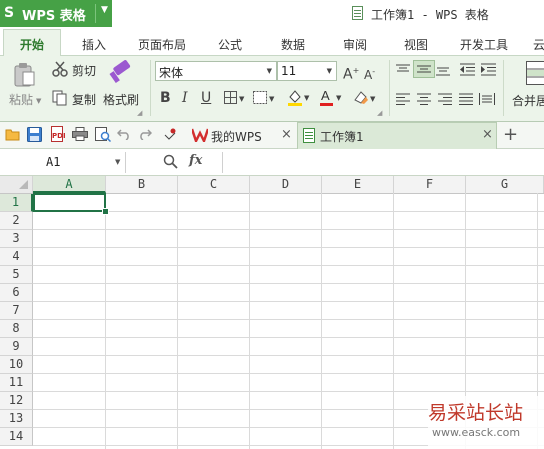 This screenshot has height=449, width=544. What do you see at coordinates (21, 99) in the screenshot?
I see `paste-button: 粘贴` at bounding box center [21, 99].